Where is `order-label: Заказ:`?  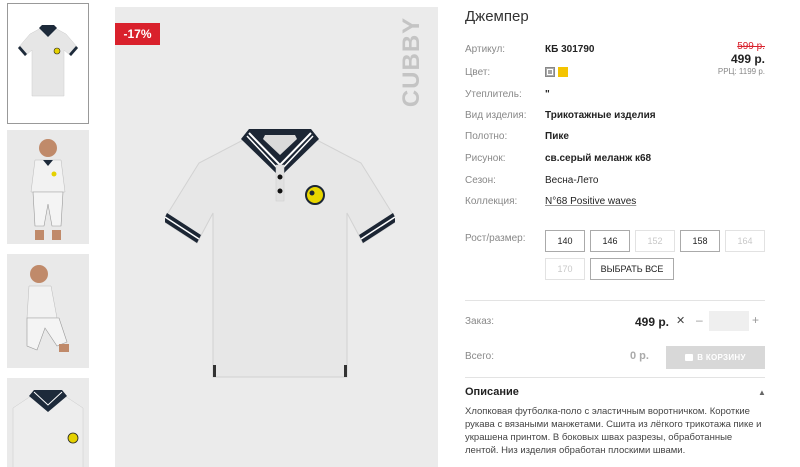
order-label: Заказ: is located at coordinates (480, 321).